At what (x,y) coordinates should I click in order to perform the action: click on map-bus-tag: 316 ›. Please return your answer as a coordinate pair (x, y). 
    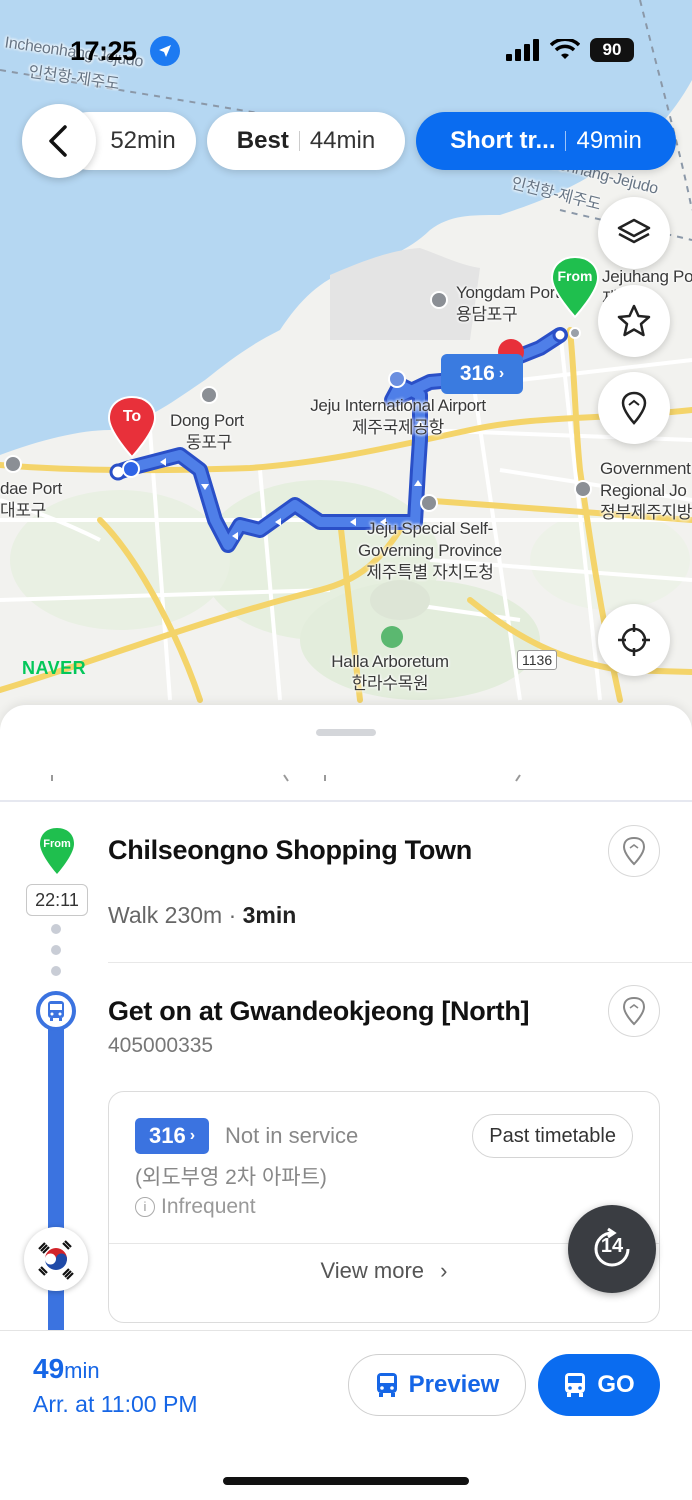
    Looking at the image, I should click on (482, 374).